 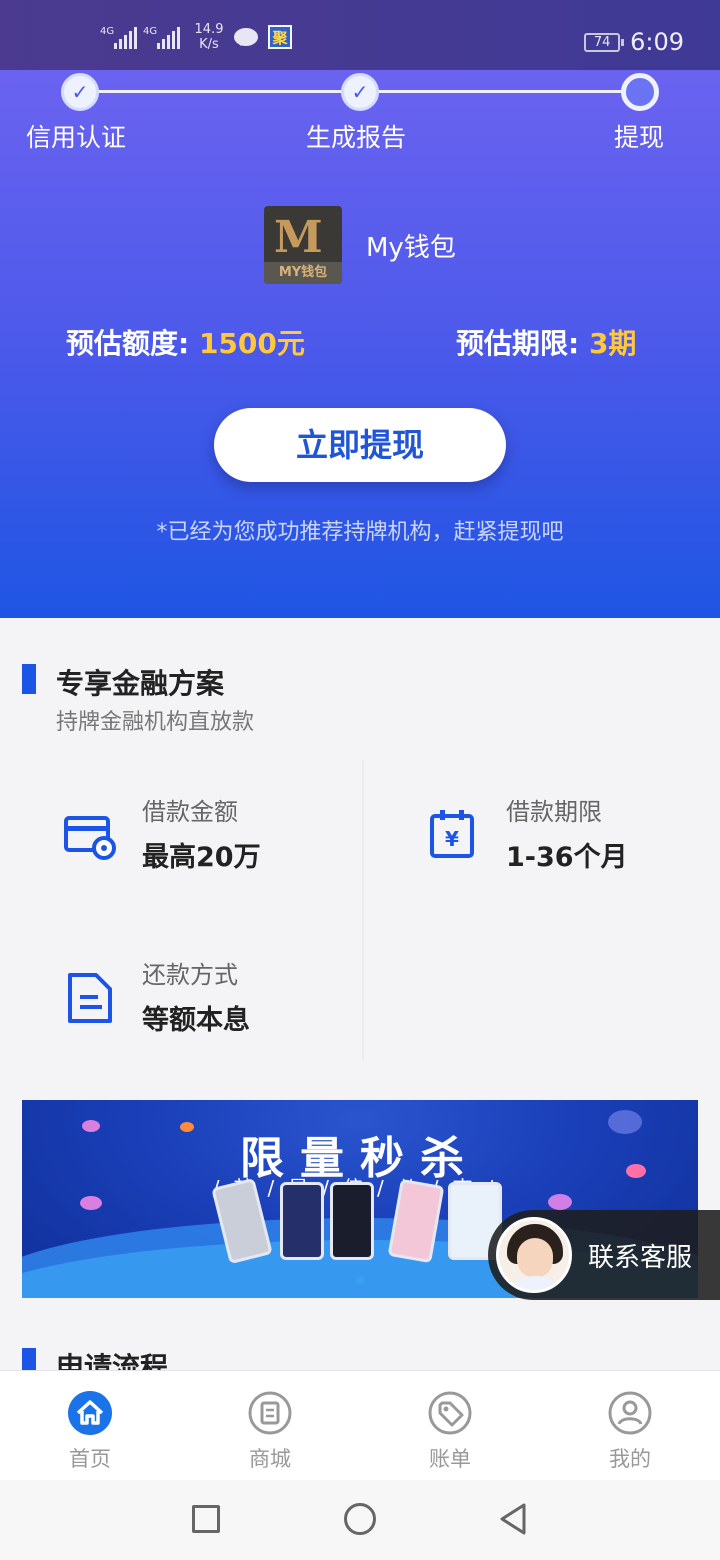 What do you see at coordinates (246, 37) in the screenshot?
I see `chat-bubble-icon` at bounding box center [246, 37].